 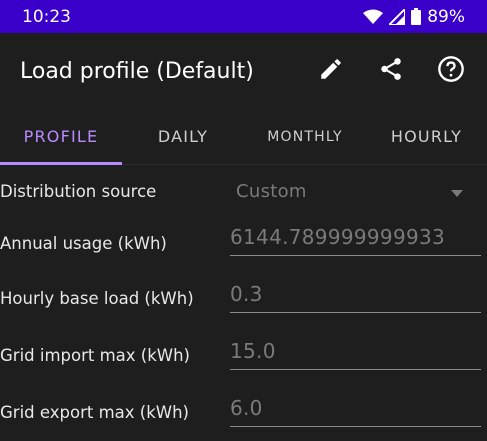 I want to click on tab-hourly: HOURLY, so click(x=426, y=136).